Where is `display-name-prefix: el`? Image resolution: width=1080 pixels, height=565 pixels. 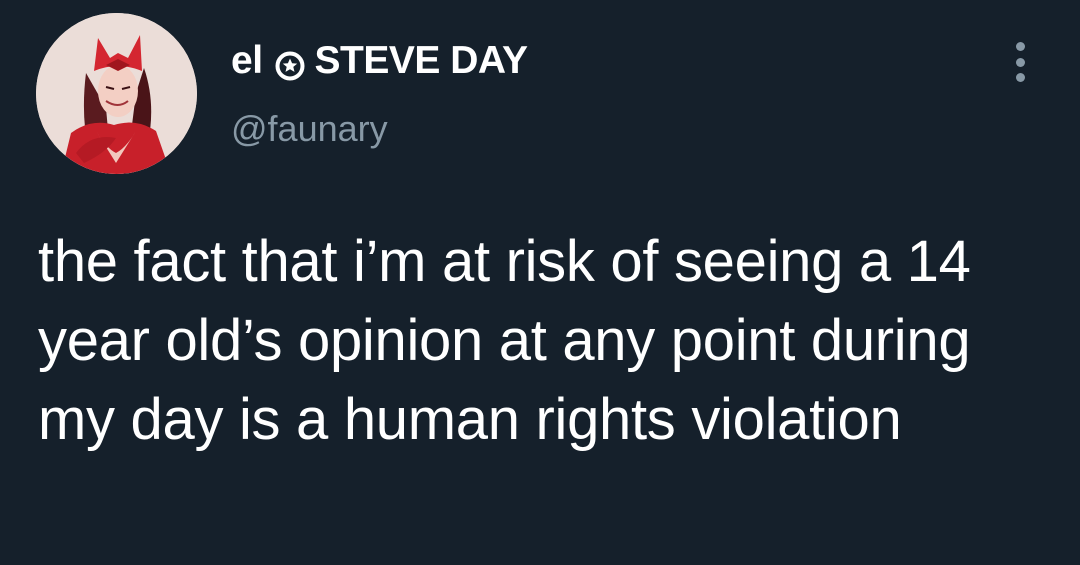
display-name-prefix: el is located at coordinates (247, 60).